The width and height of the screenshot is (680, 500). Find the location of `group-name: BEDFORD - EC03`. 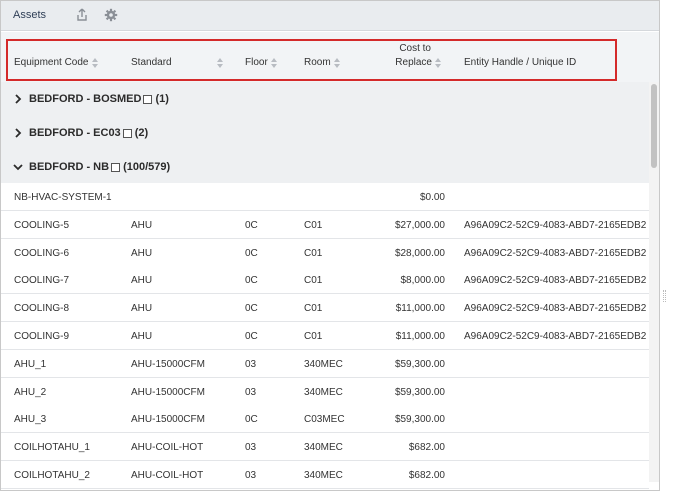

group-name: BEDFORD - EC03 is located at coordinates (75, 133).